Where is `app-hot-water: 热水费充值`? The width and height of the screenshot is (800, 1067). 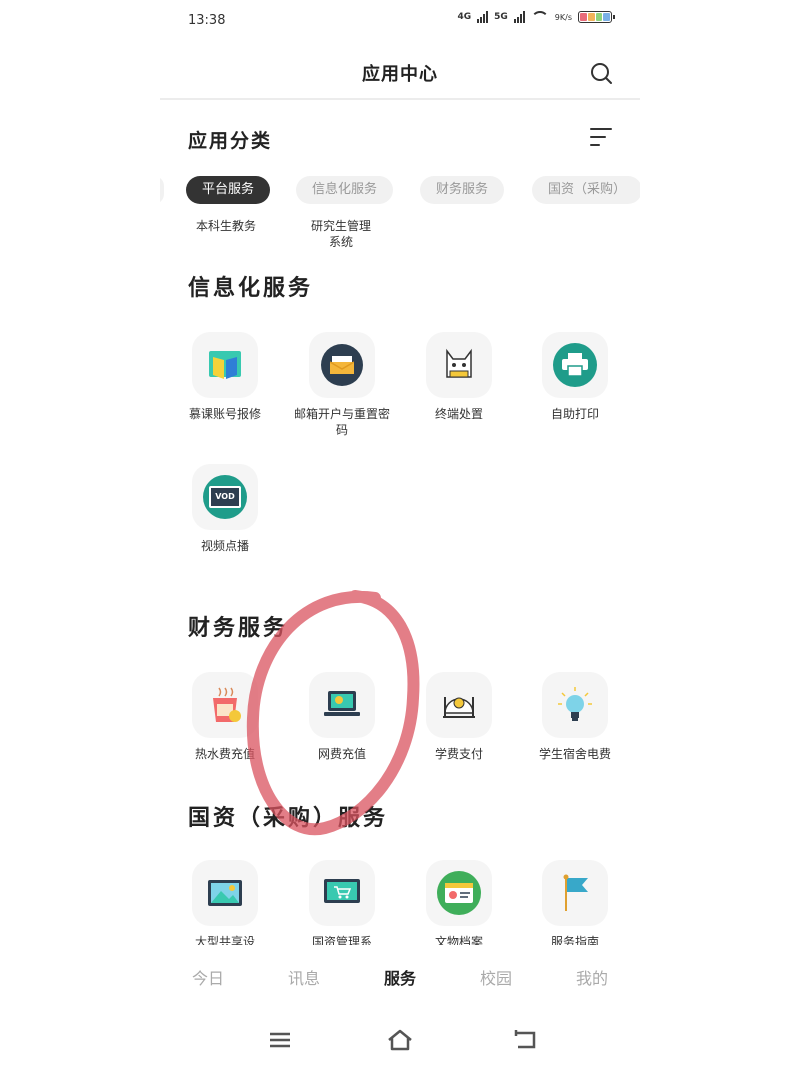
app-hot-water: 热水费充值 is located at coordinates (225, 717).